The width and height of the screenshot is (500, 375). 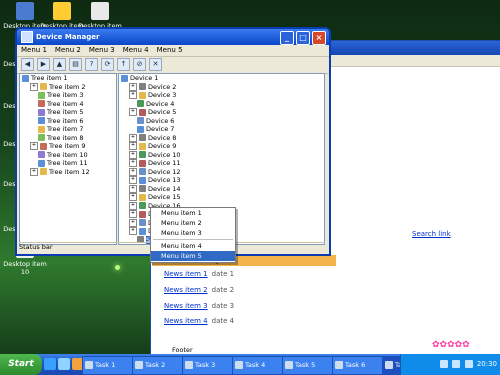 What do you see at coordinates (221, 163) in the screenshot?
I see `tree-node: + Device 11` at bounding box center [221, 163].